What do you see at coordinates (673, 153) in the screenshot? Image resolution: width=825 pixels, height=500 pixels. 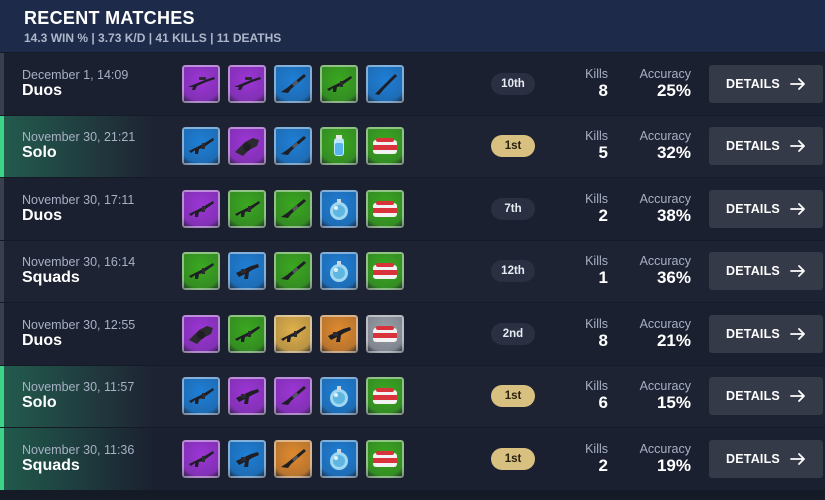 I see `accuracy-value: 32%` at bounding box center [673, 153].